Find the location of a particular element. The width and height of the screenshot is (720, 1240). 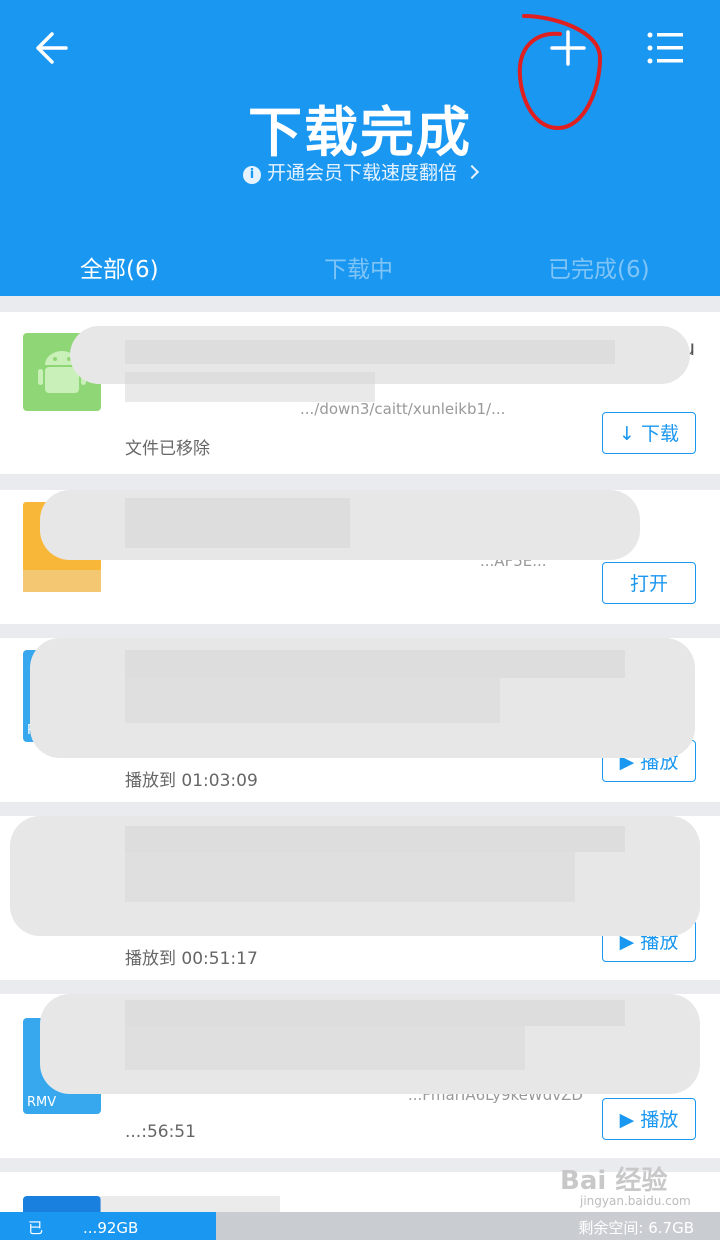

play-progress: 播放到 00:51:17 is located at coordinates (191, 959).